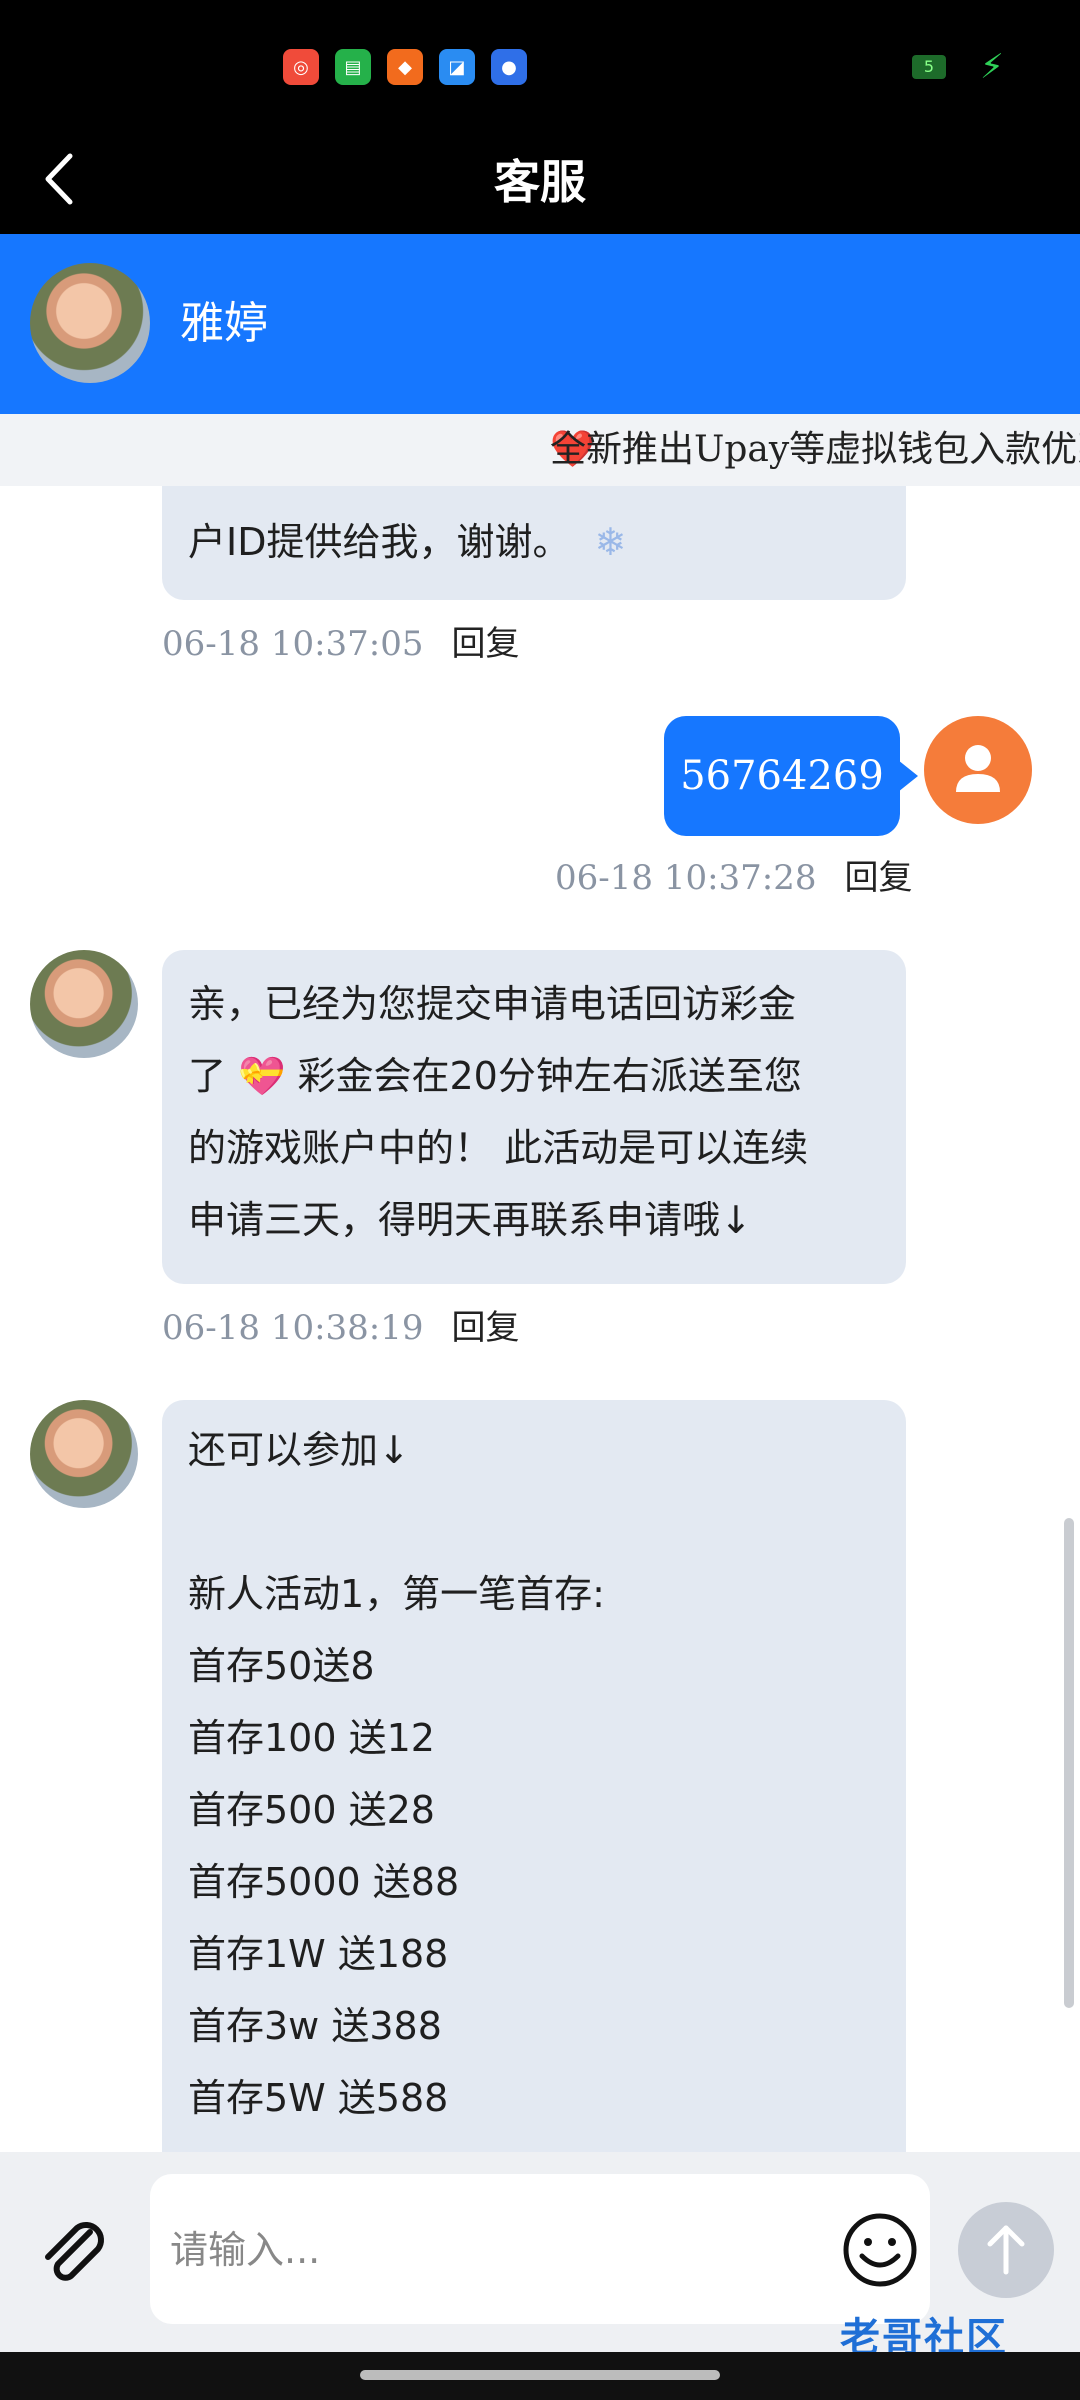 The width and height of the screenshot is (1080, 2400). I want to click on message-input-box, so click(540, 2249).